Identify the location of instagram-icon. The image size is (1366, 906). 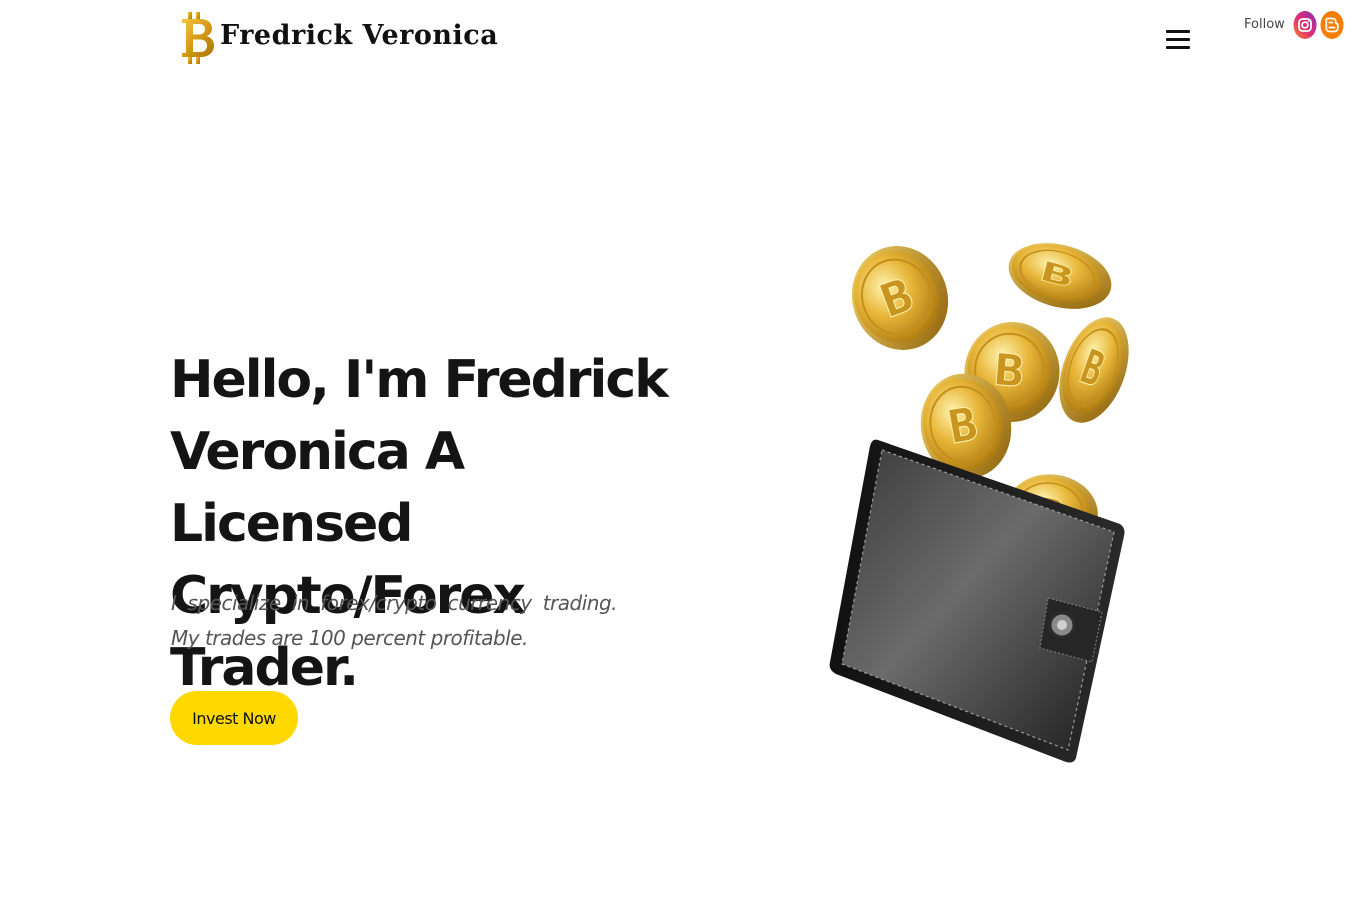
(1305, 25).